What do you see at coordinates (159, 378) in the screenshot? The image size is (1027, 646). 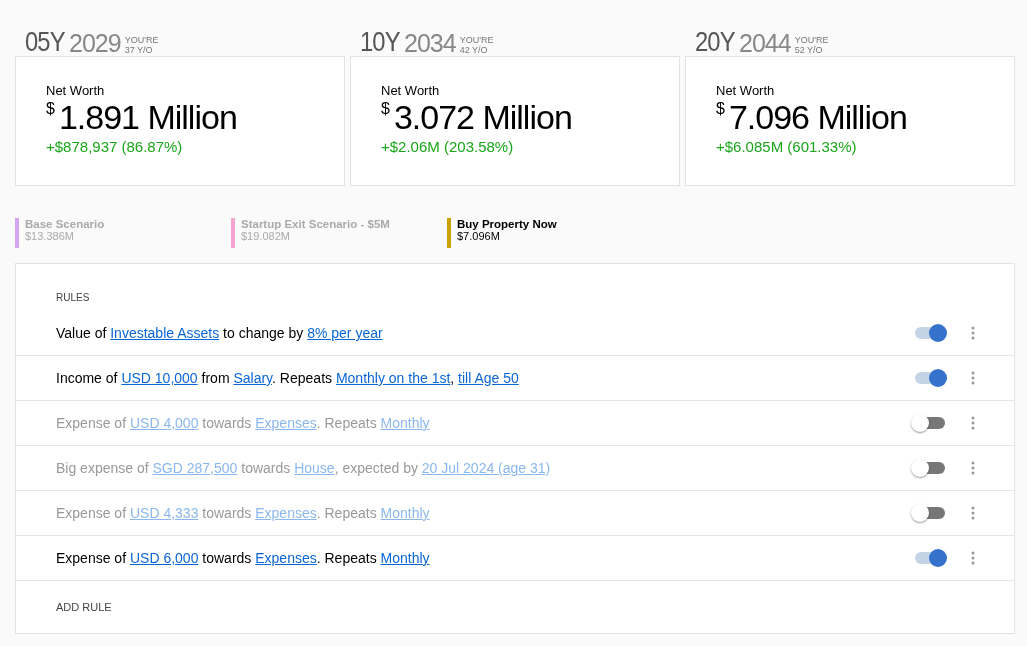 I see `rule-link: USD 10,000` at bounding box center [159, 378].